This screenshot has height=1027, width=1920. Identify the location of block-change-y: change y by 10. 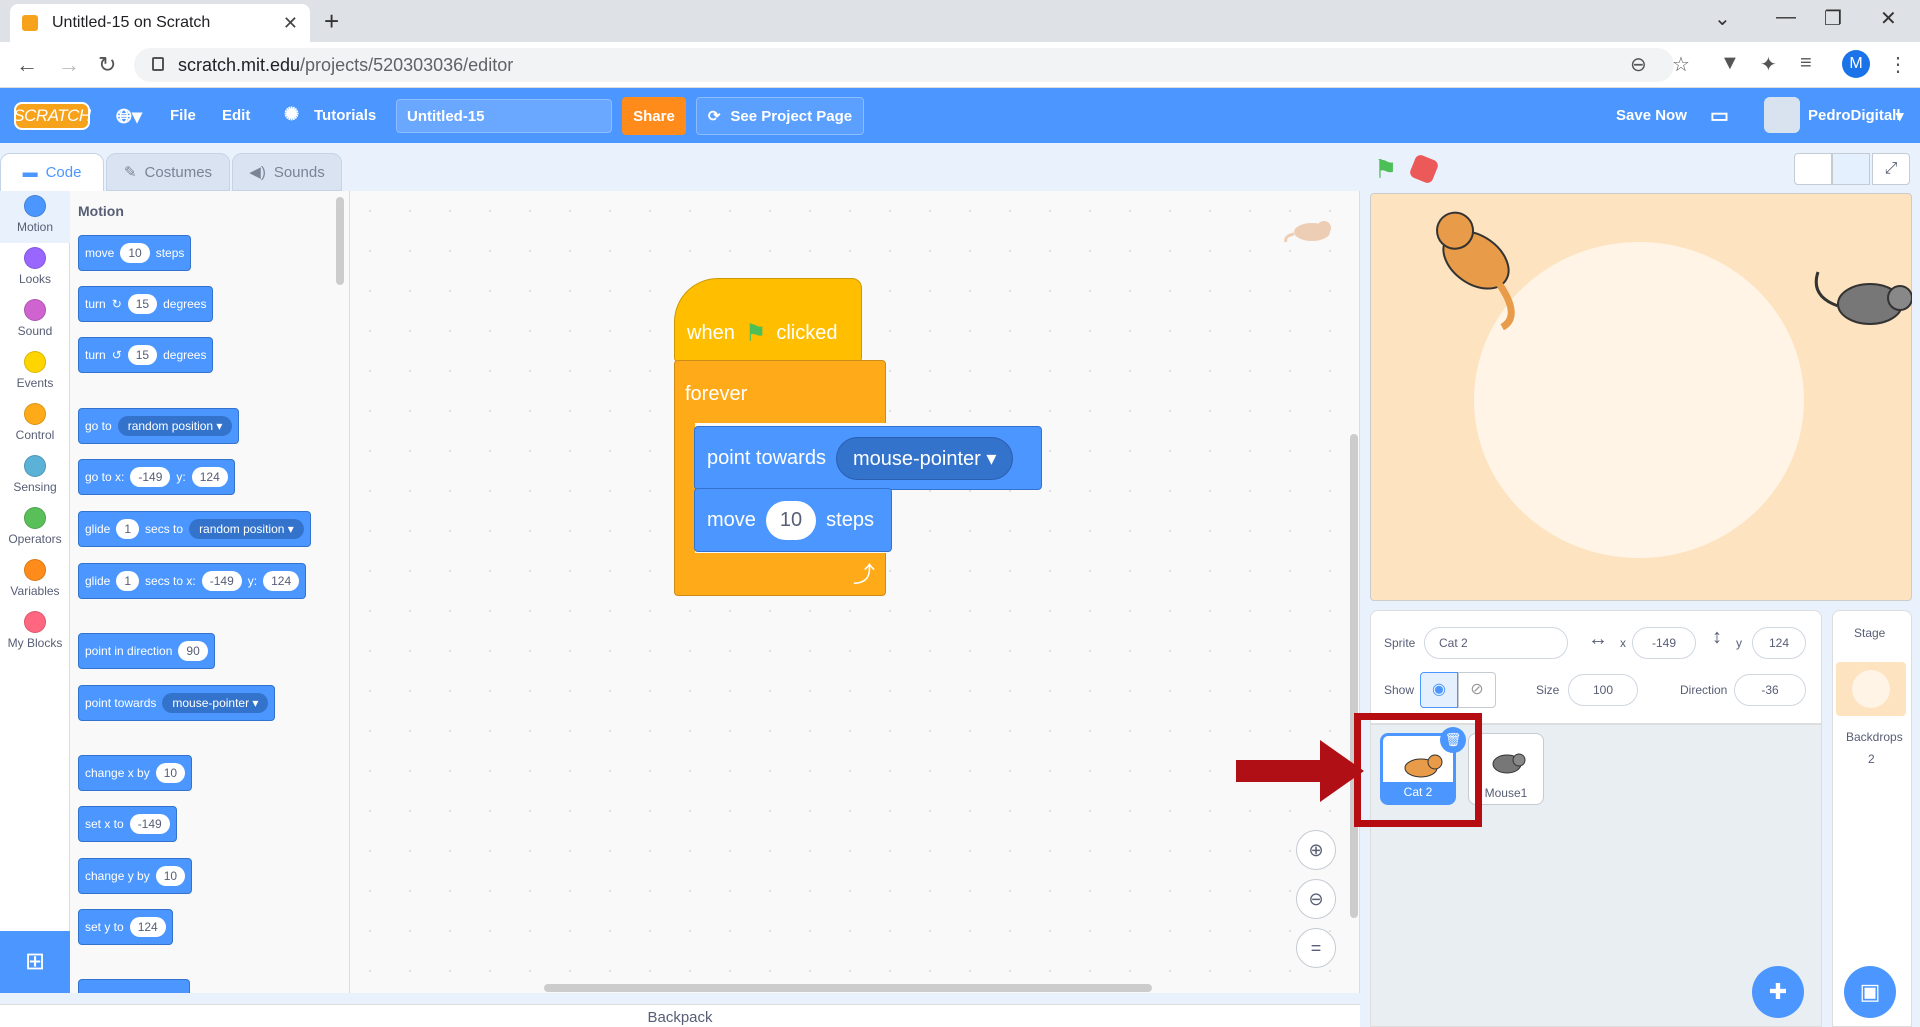
(135, 876).